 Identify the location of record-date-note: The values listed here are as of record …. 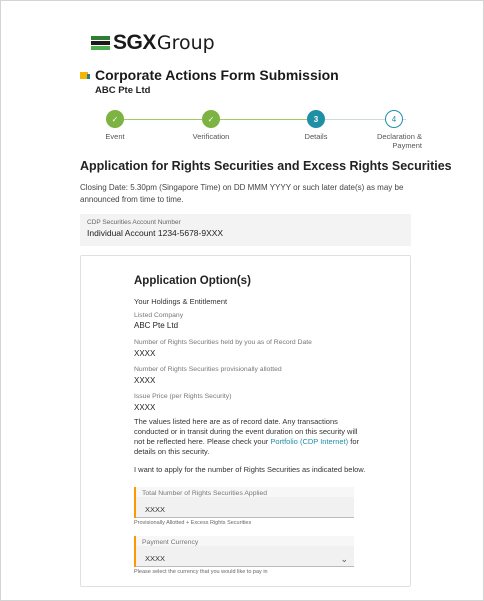
(250, 437).